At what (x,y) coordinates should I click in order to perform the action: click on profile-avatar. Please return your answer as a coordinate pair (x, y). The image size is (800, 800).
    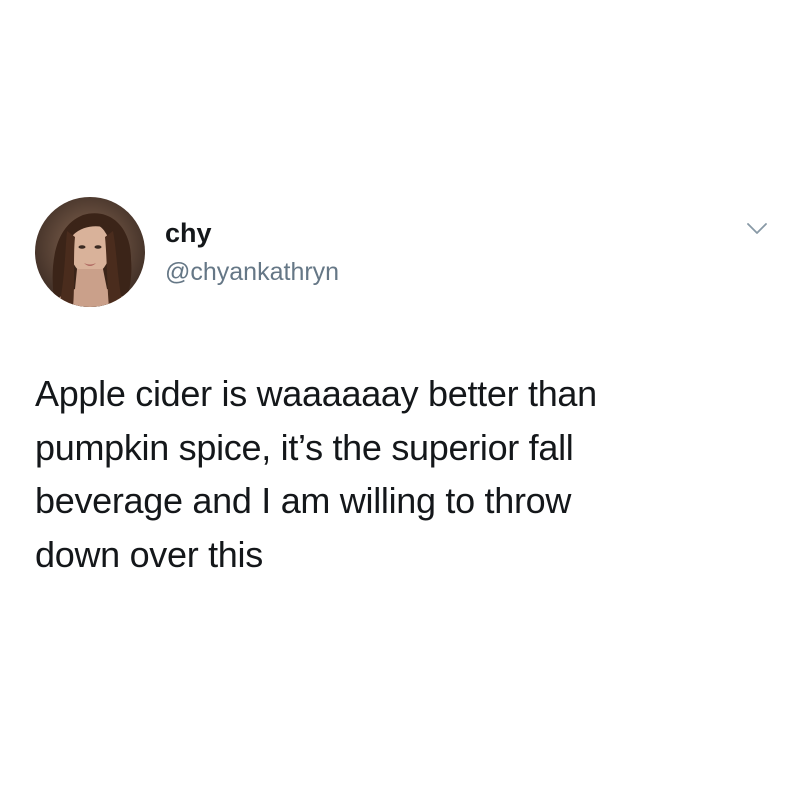
    Looking at the image, I should click on (90, 252).